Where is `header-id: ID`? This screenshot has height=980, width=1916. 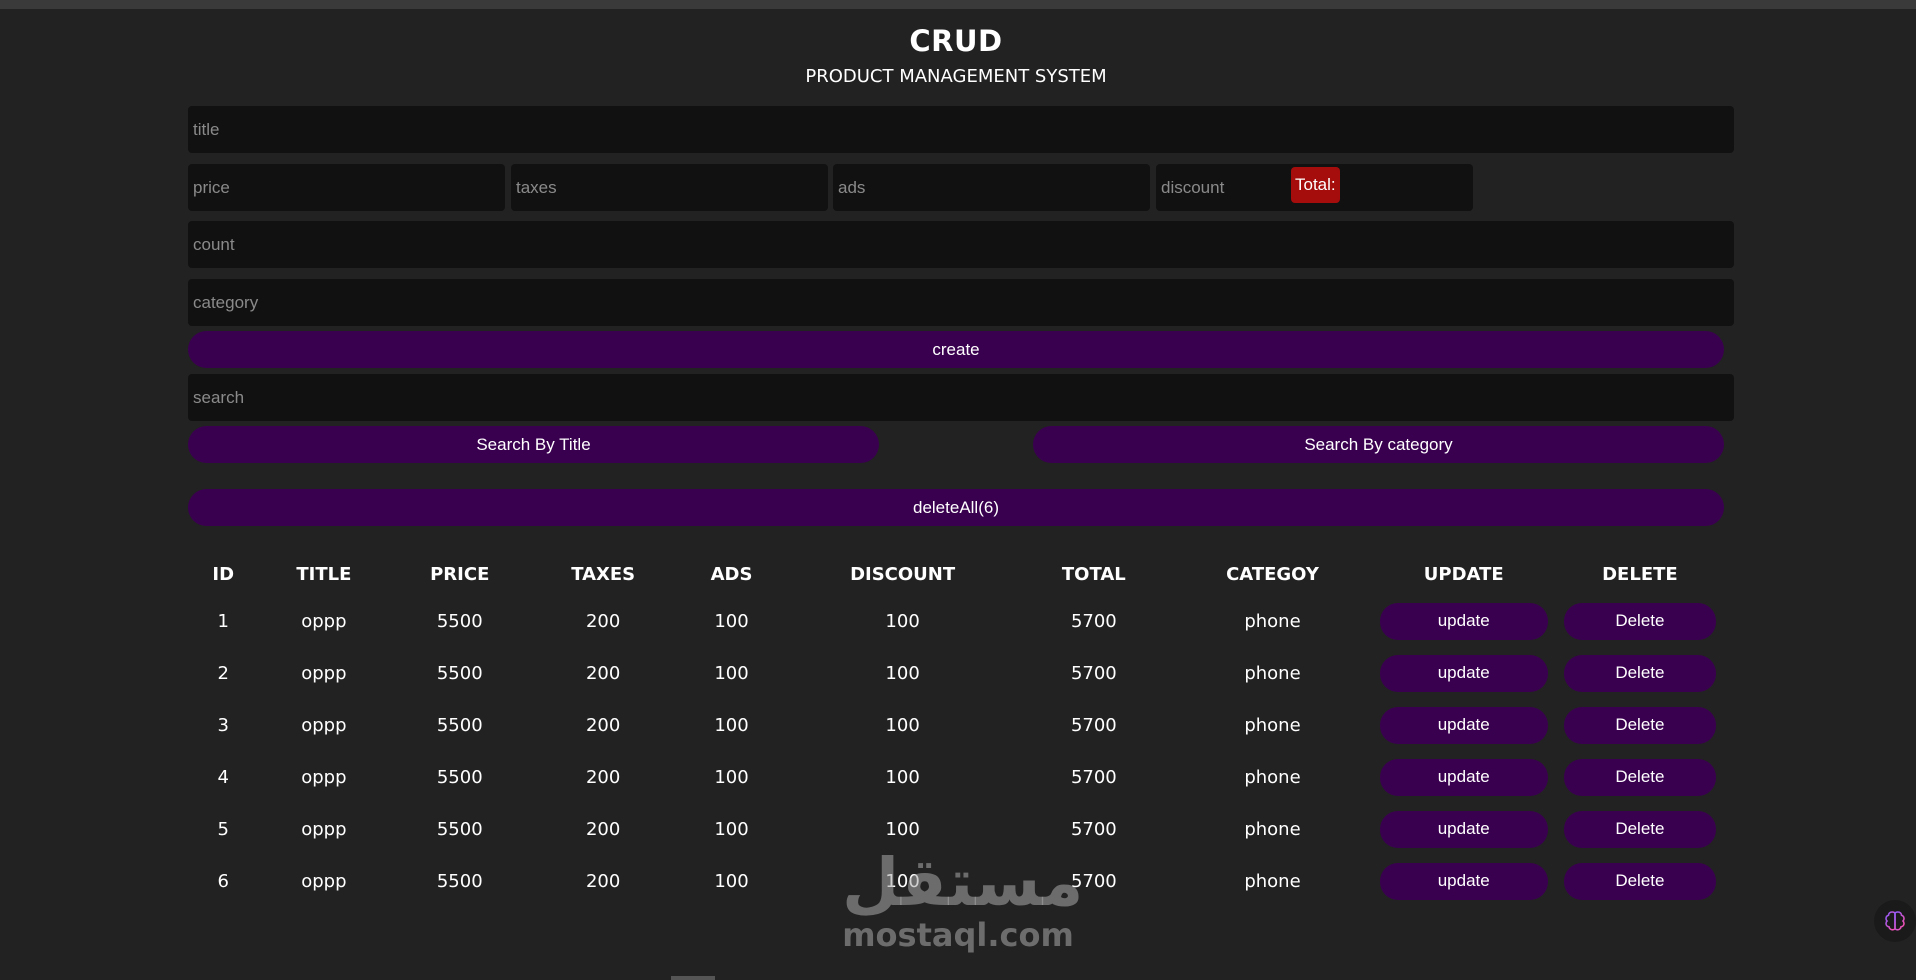 header-id: ID is located at coordinates (223, 574).